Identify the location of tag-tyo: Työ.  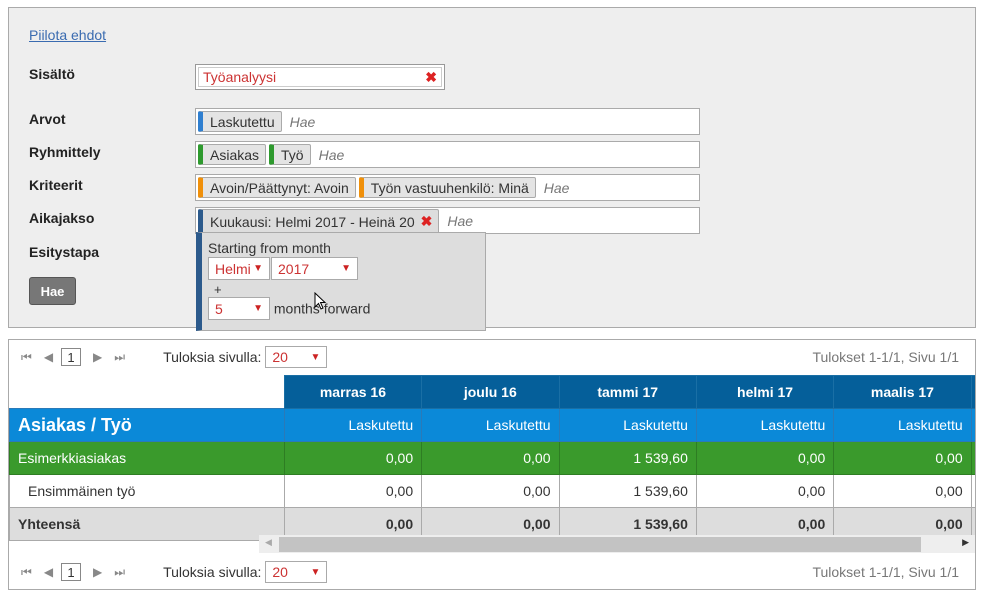
(290, 154).